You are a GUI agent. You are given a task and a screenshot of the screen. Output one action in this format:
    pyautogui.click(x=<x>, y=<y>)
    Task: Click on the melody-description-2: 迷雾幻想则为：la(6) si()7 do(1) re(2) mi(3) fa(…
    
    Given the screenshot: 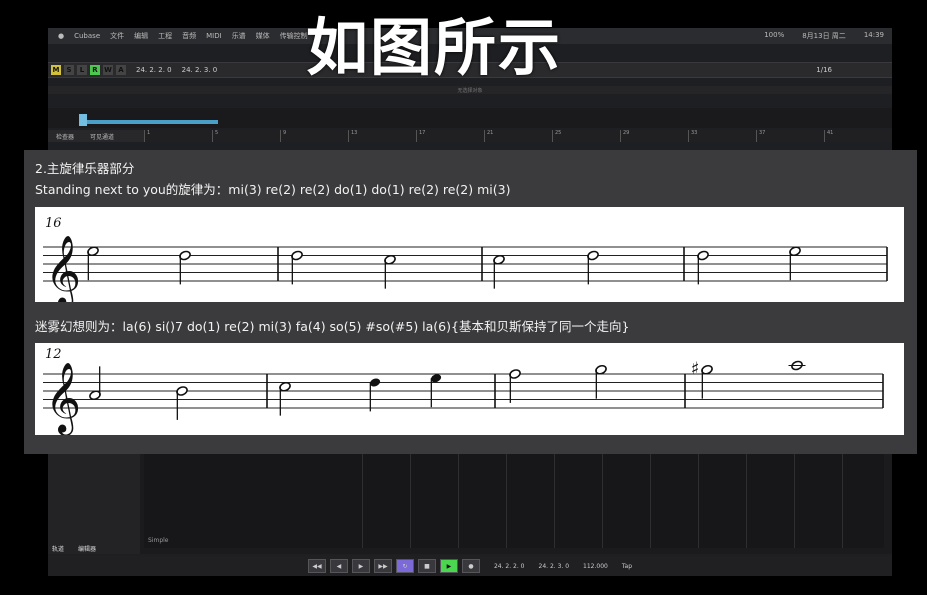 What is the action you would take?
    pyautogui.click(x=332, y=326)
    